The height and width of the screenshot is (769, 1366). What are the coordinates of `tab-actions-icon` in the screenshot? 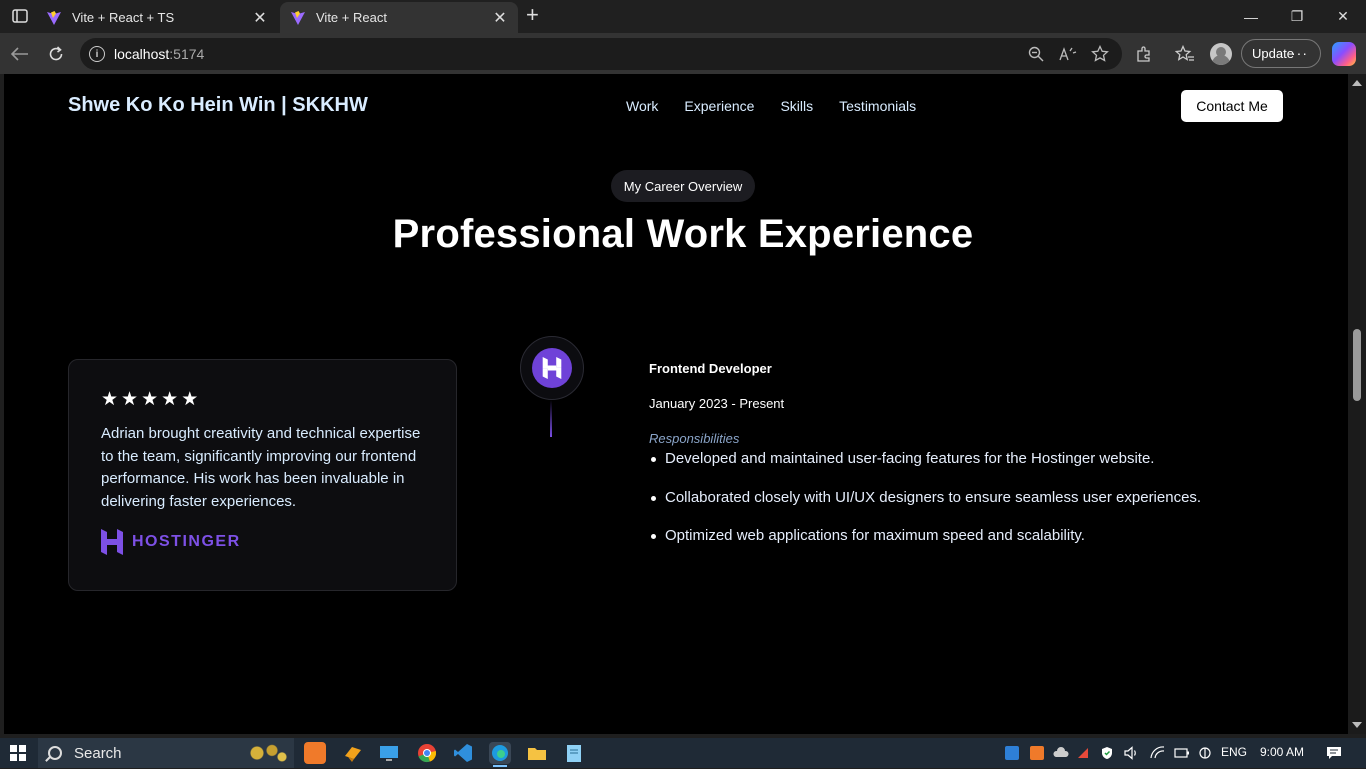 It's located at (20, 16).